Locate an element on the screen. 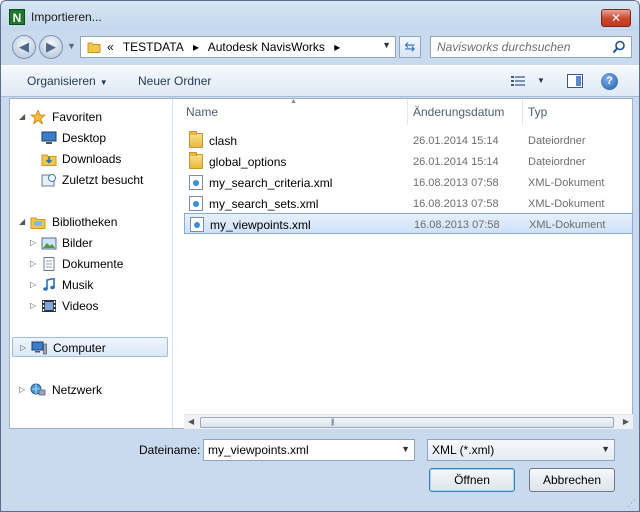 The image size is (640, 512). search-box is located at coordinates (531, 47).